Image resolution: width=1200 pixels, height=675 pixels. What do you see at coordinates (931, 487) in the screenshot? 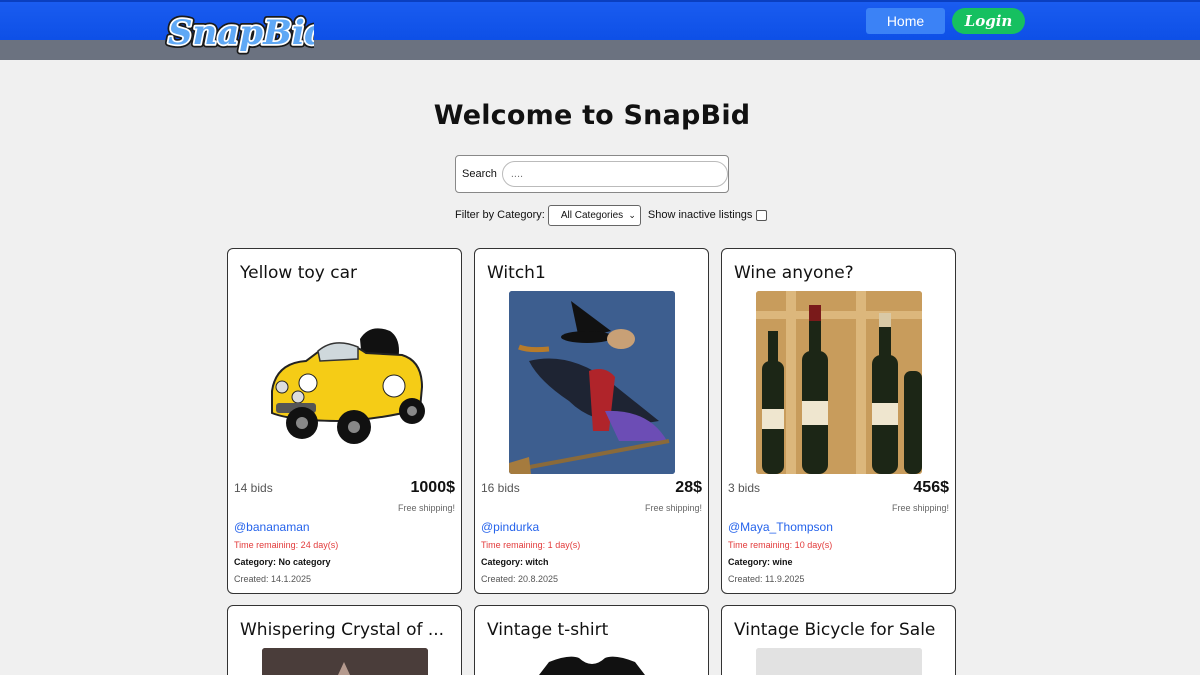
I see `listing-price: 456$` at bounding box center [931, 487].